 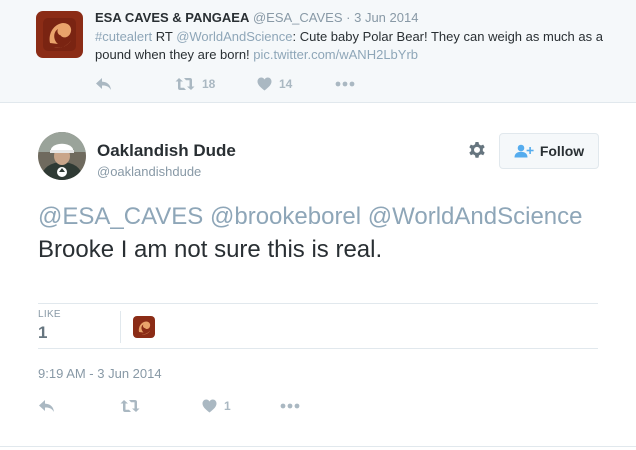 What do you see at coordinates (209, 84) in the screenshot?
I see `retweet-count: 18` at bounding box center [209, 84].